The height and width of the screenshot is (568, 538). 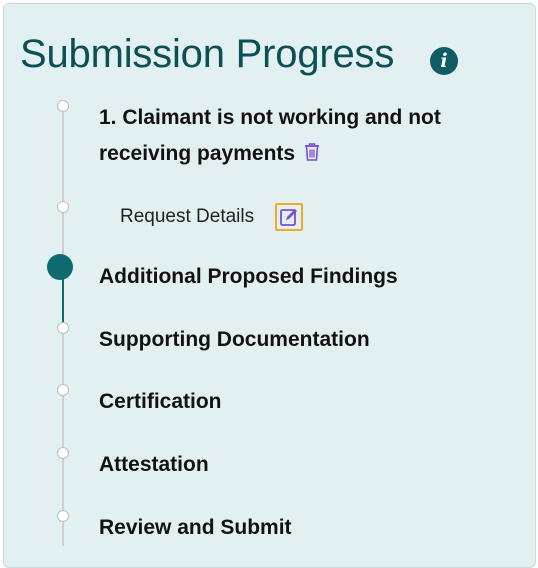 What do you see at coordinates (207, 54) in the screenshot?
I see `page-title: Submission Progress` at bounding box center [207, 54].